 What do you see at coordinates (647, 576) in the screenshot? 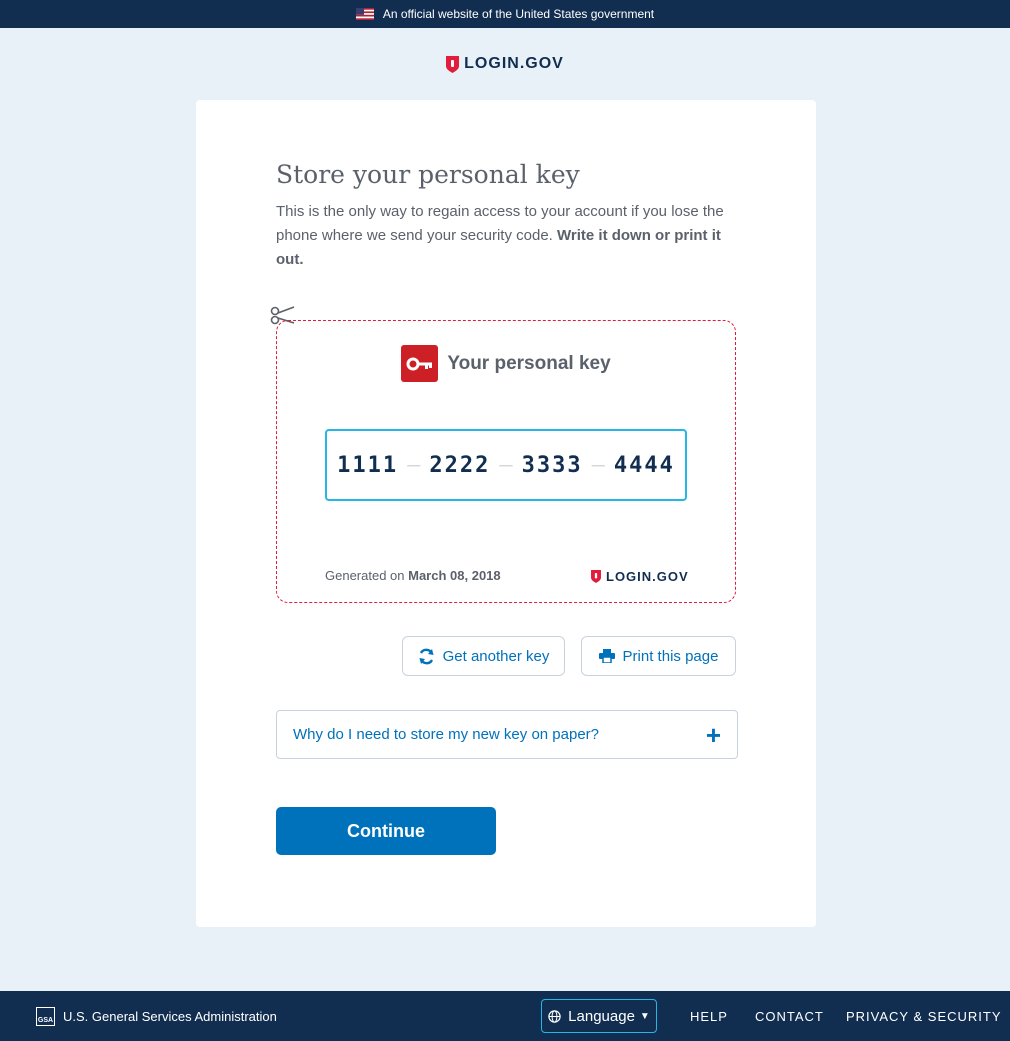
I see `key-card-logo-text: LOGIN.GOV` at bounding box center [647, 576].